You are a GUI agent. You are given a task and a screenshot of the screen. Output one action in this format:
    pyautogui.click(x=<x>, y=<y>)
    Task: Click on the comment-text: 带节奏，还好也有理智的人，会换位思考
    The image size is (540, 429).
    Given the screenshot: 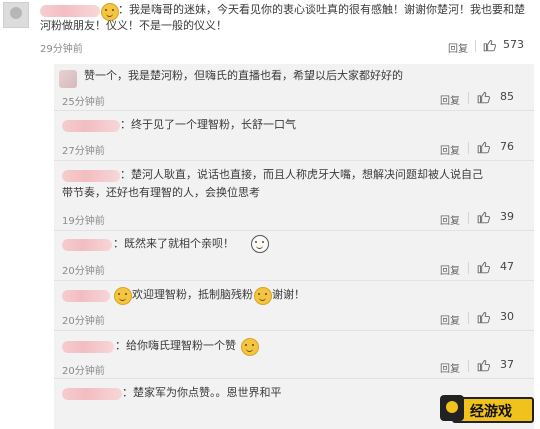 What is the action you would take?
    pyautogui.click(x=161, y=192)
    